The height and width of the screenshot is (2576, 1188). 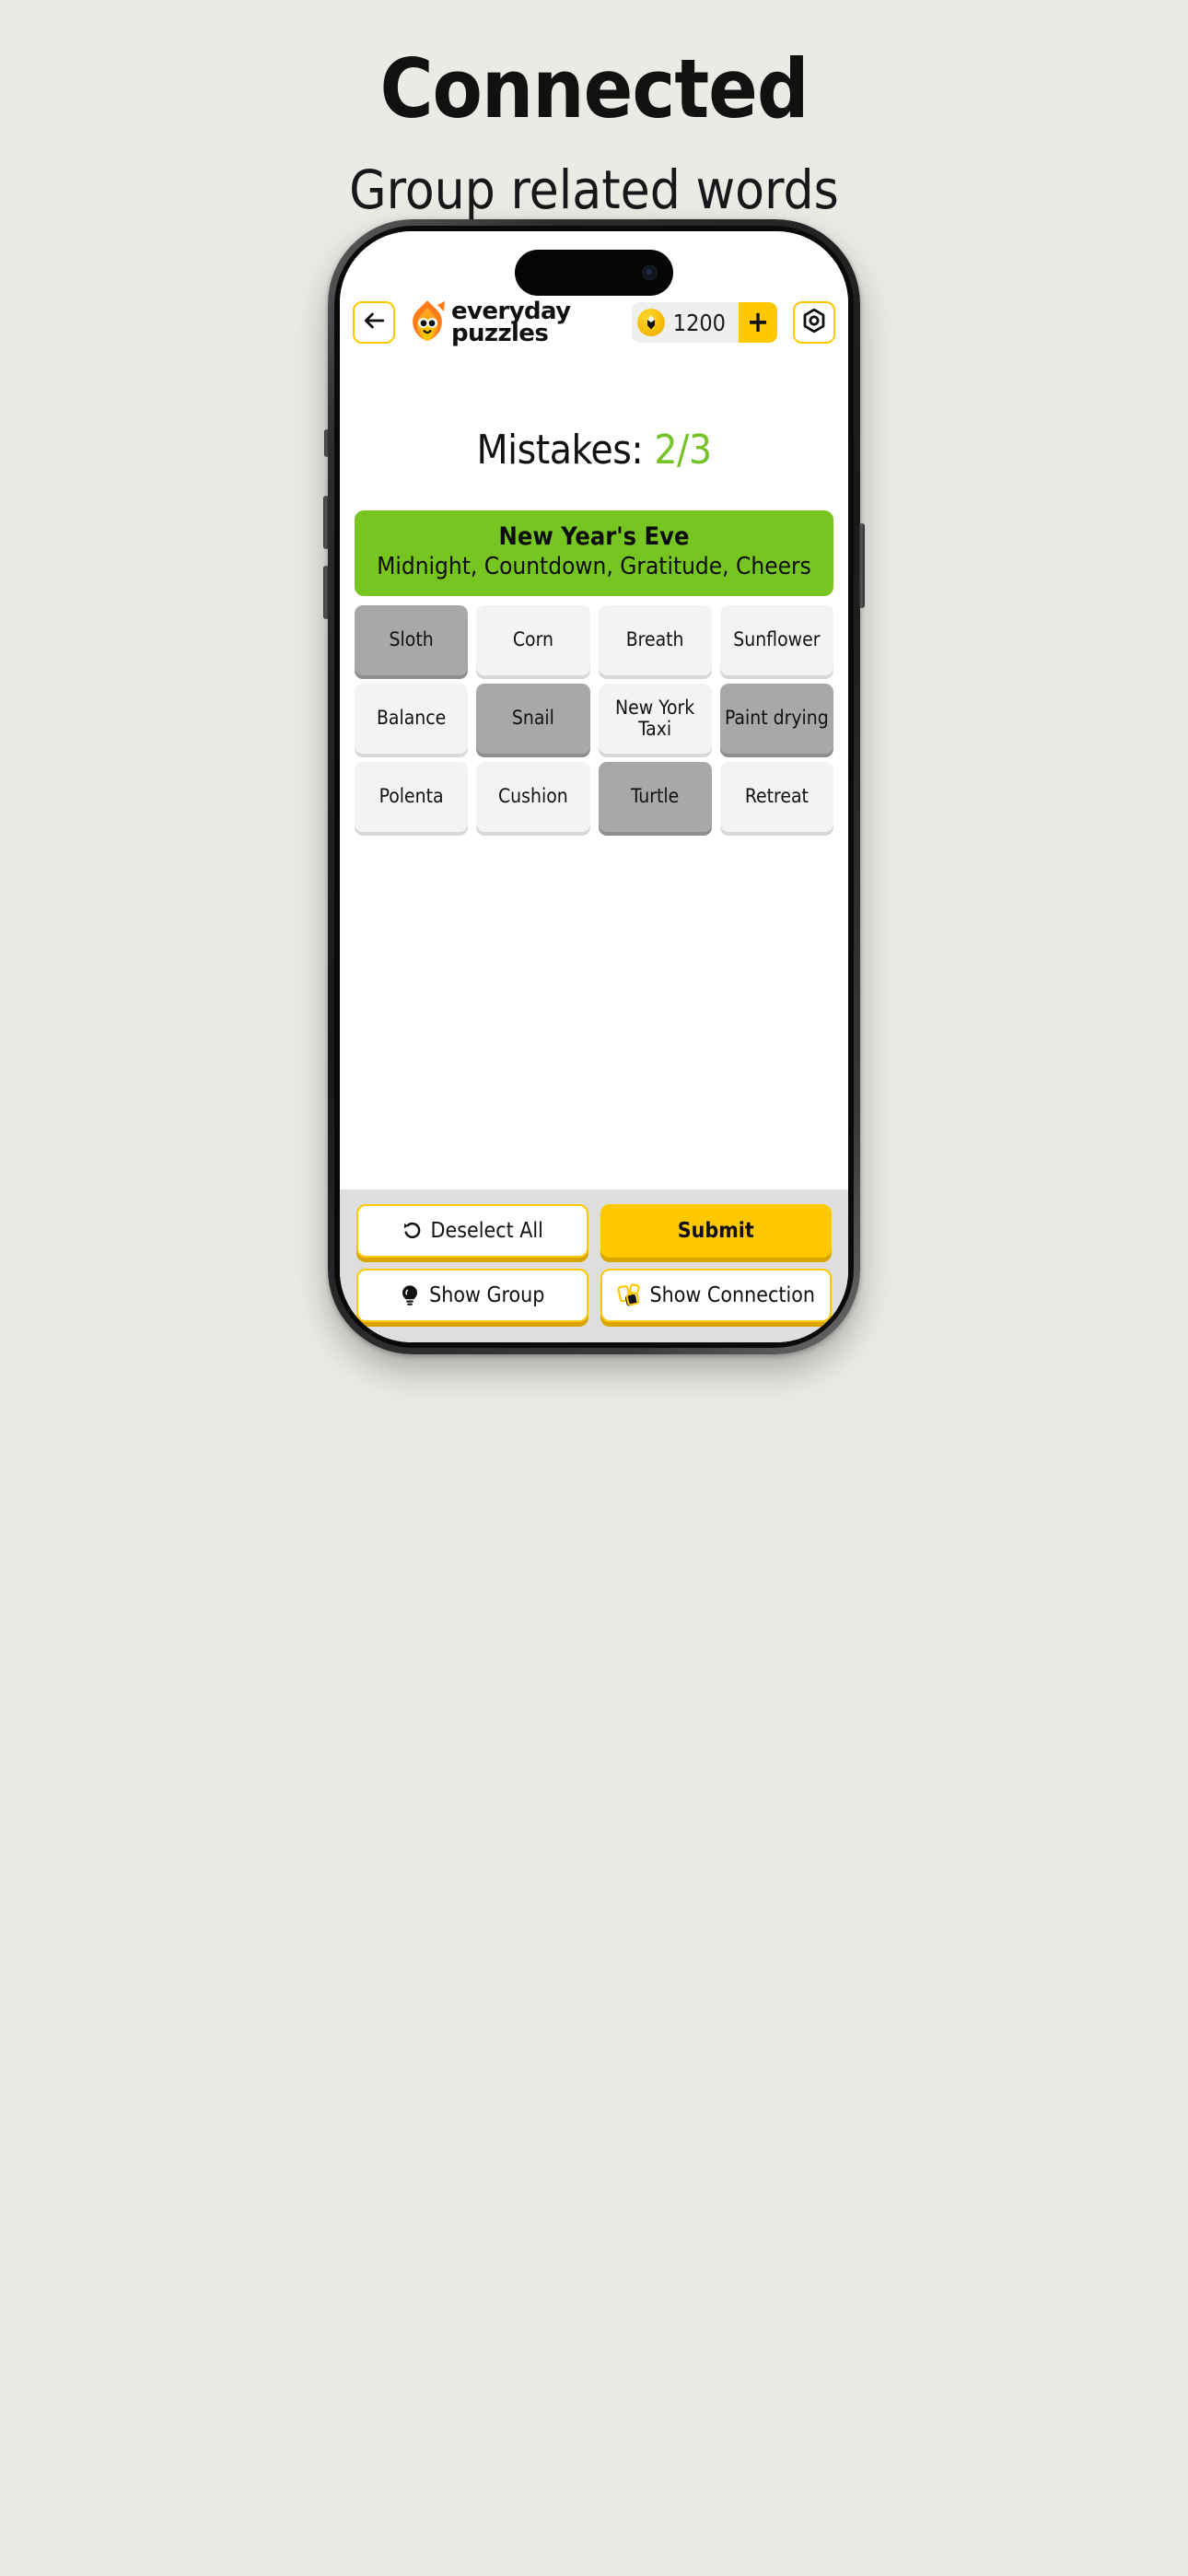 I want to click on phone-volume-up-button, so click(x=326, y=522).